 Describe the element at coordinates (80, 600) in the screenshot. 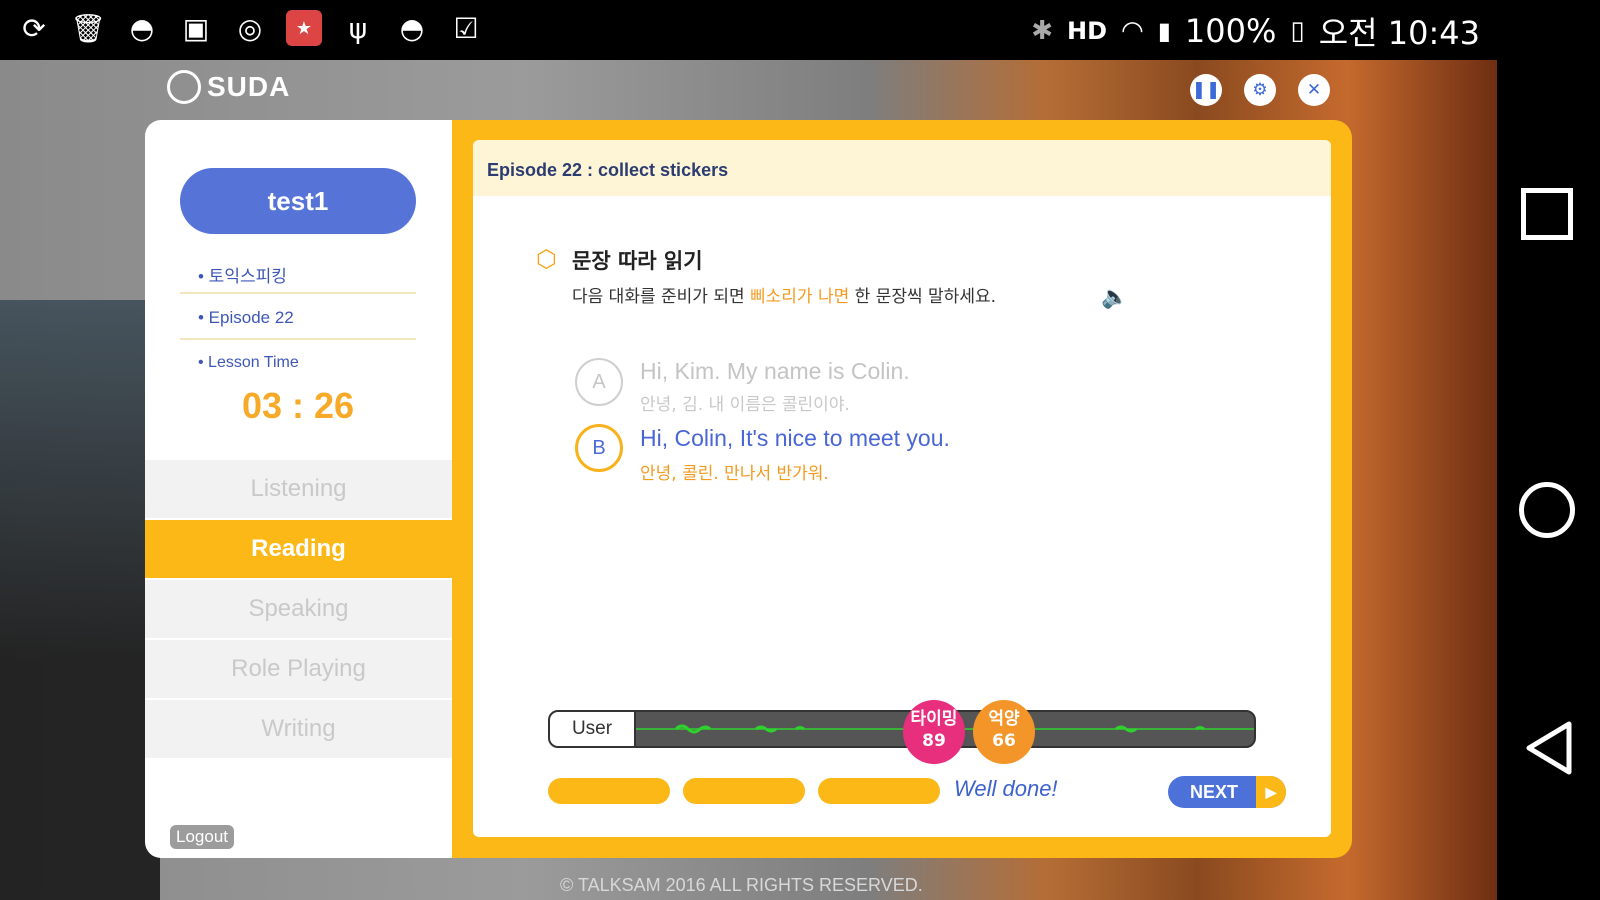

I see `background-shade` at that location.